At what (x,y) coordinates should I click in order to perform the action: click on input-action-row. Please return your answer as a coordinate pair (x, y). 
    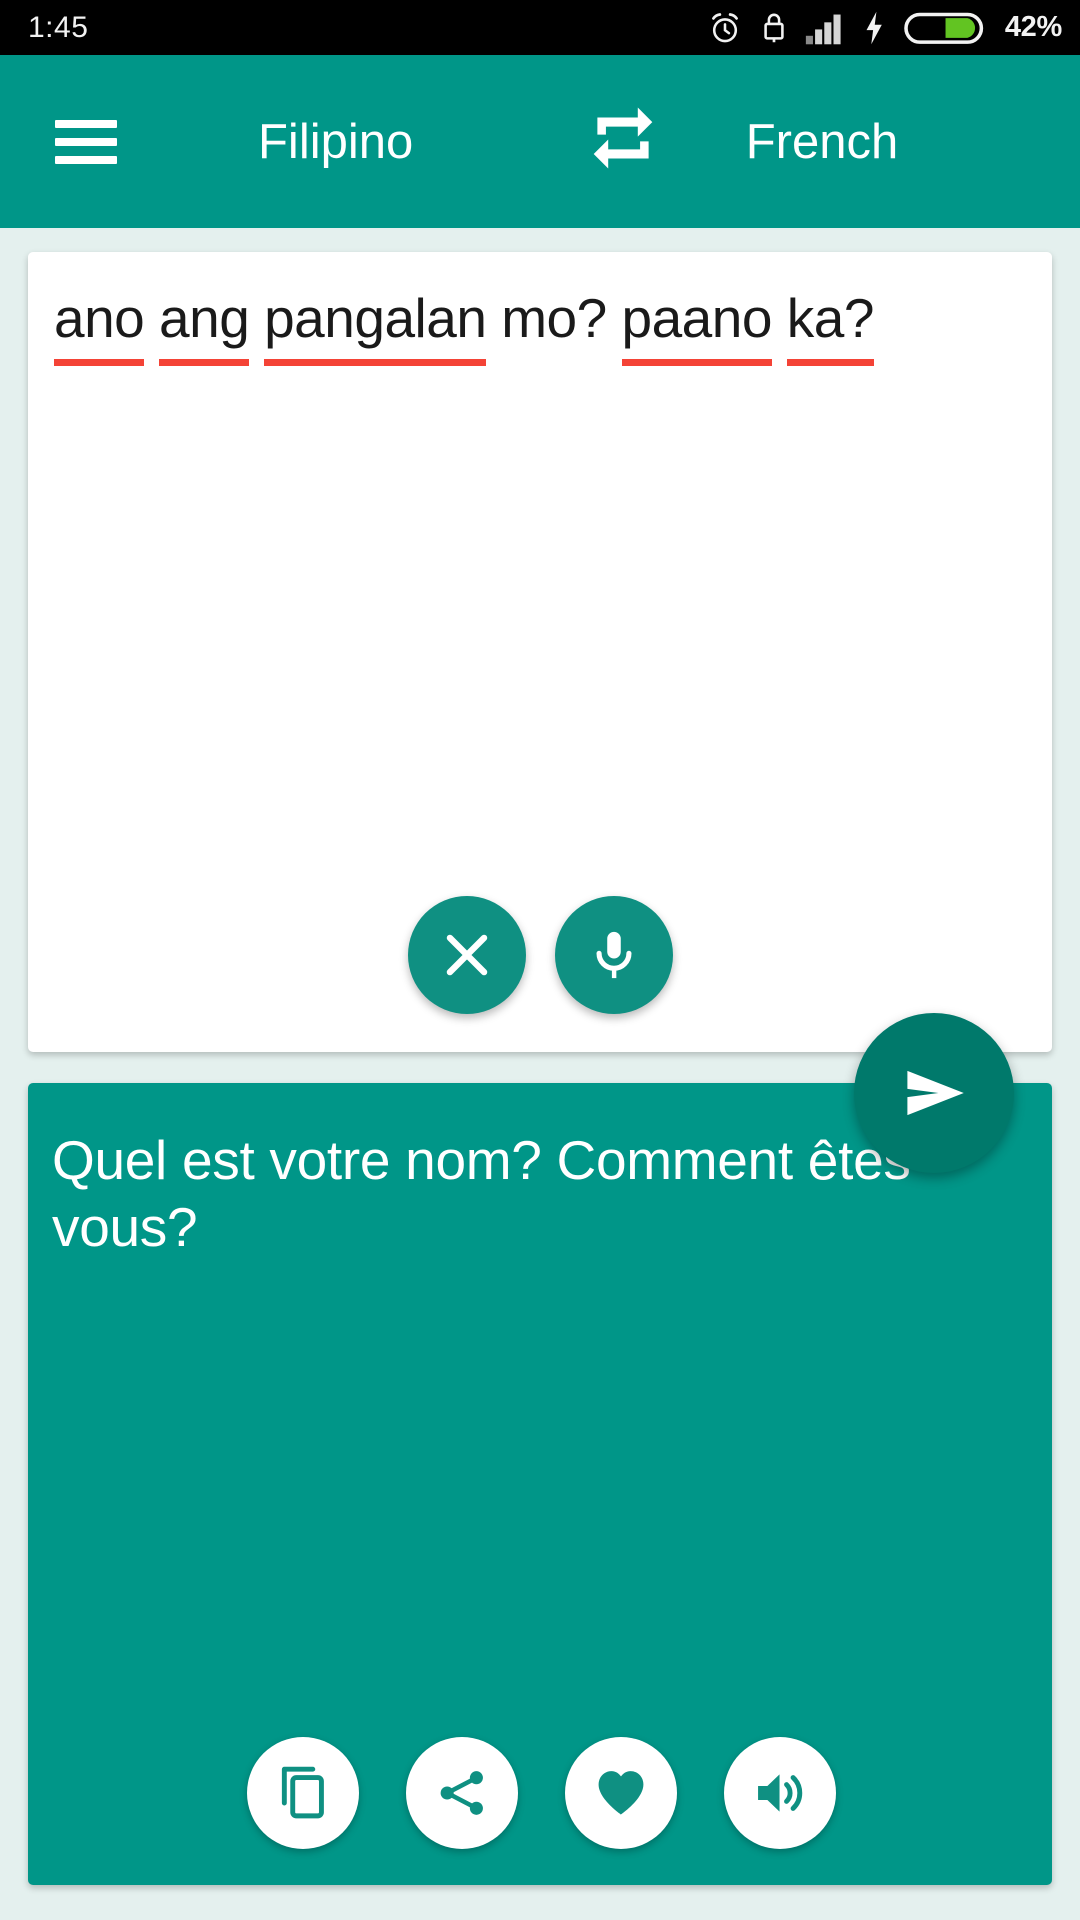
    Looking at the image, I should click on (540, 955).